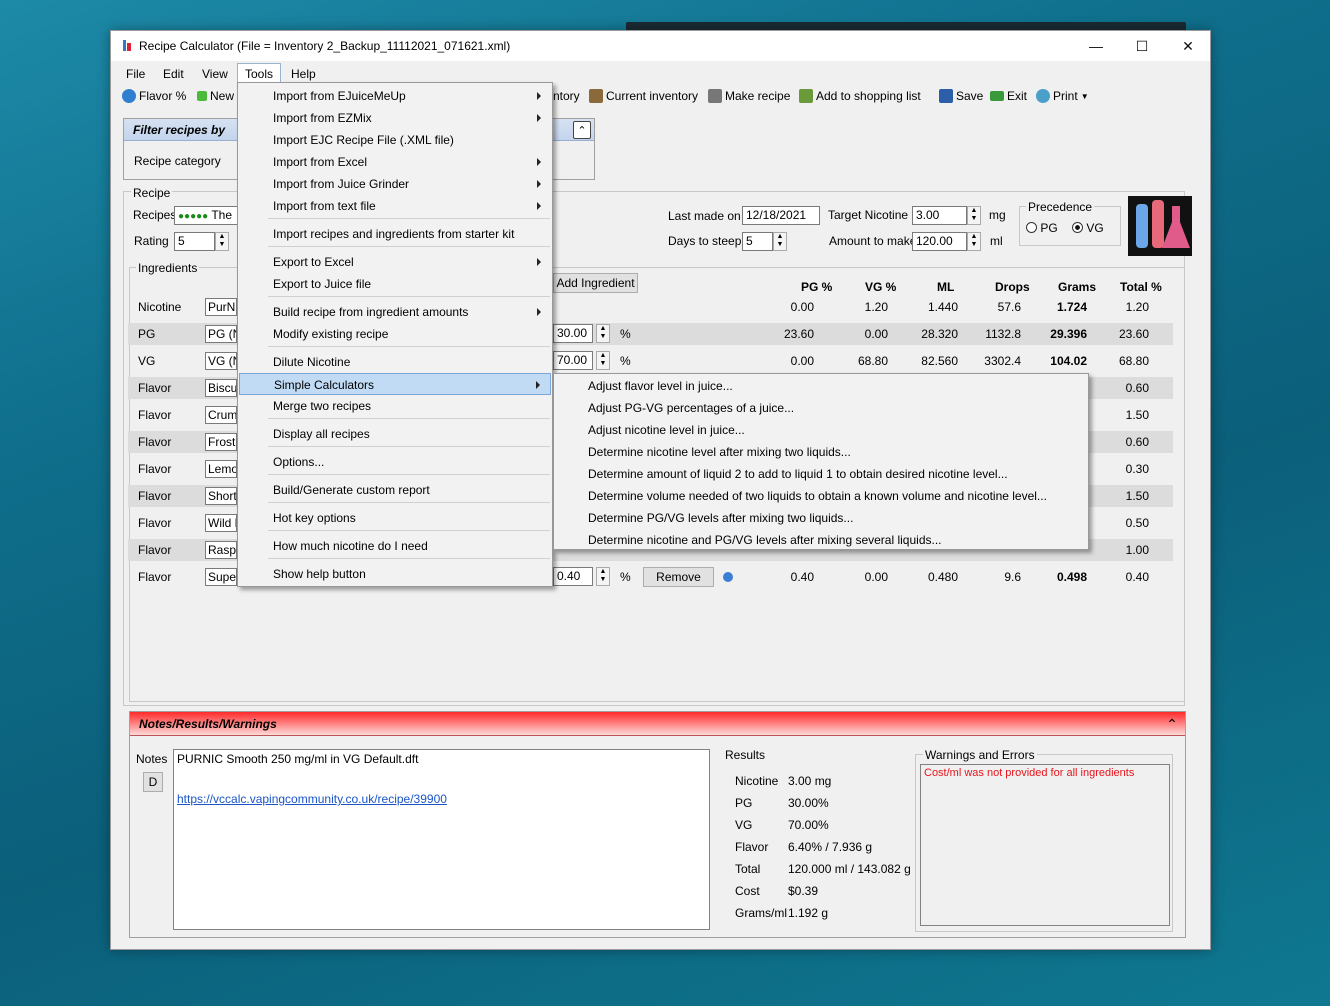  What do you see at coordinates (259, 73) in the screenshot?
I see `menu-tools: Tools` at bounding box center [259, 73].